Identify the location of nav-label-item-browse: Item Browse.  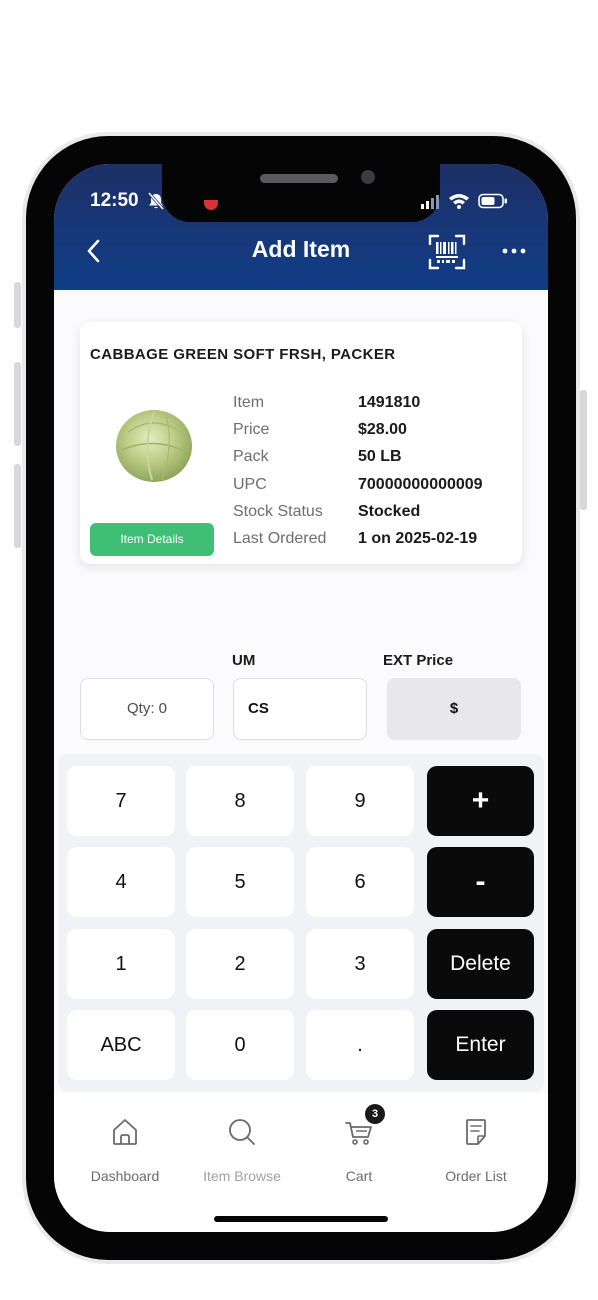
(242, 1176).